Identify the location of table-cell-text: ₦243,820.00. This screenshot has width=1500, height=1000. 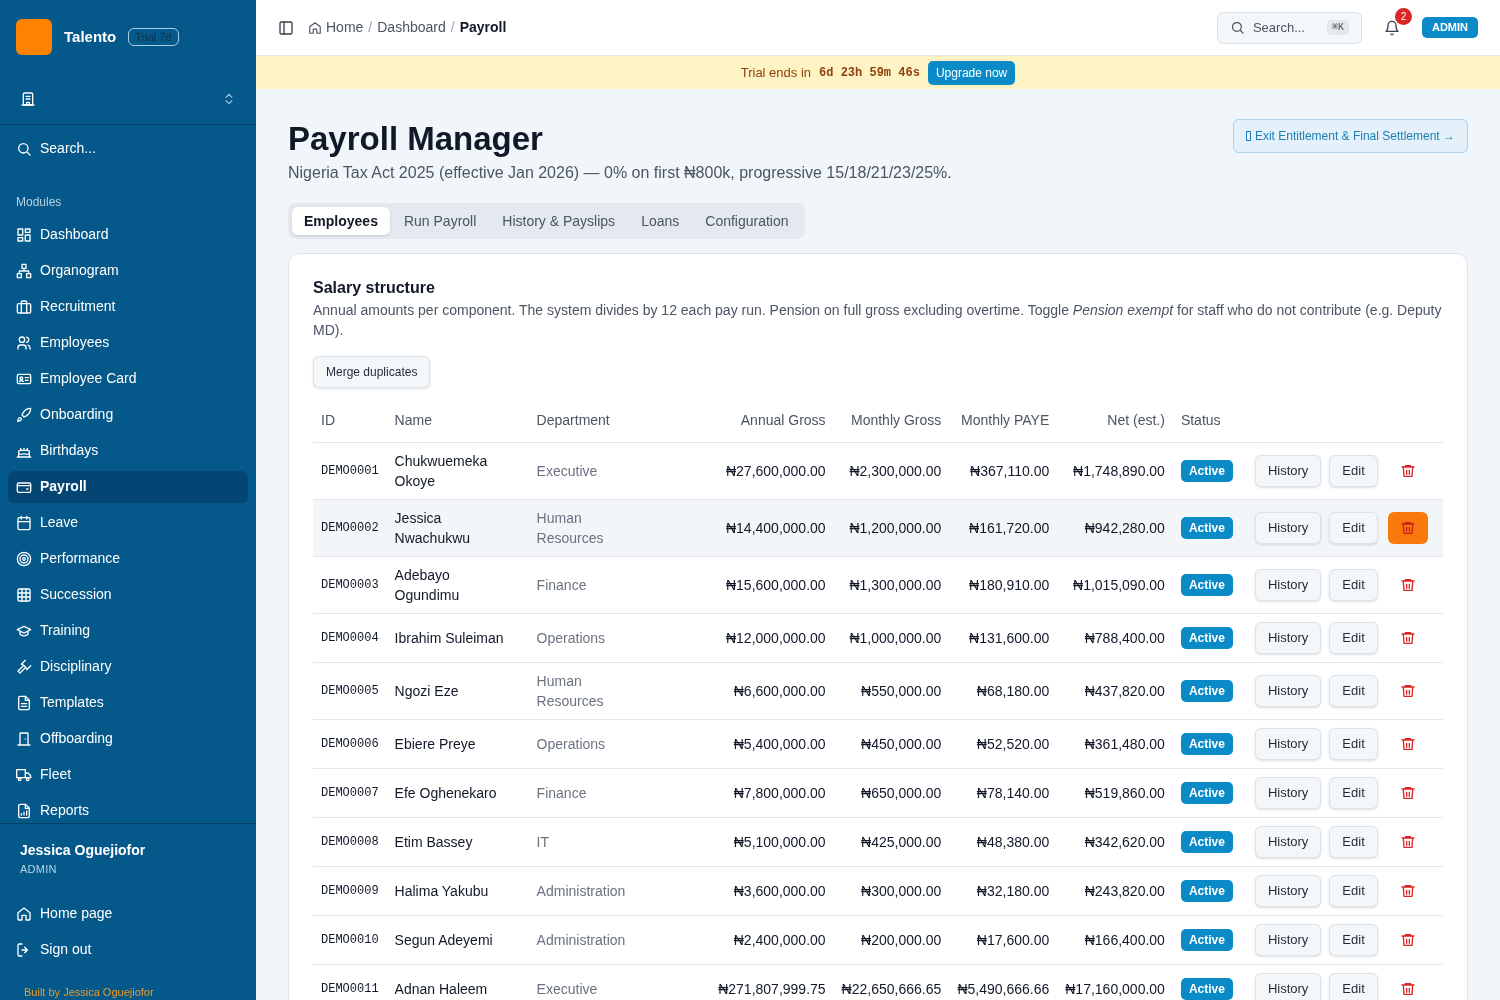
(1124, 891).